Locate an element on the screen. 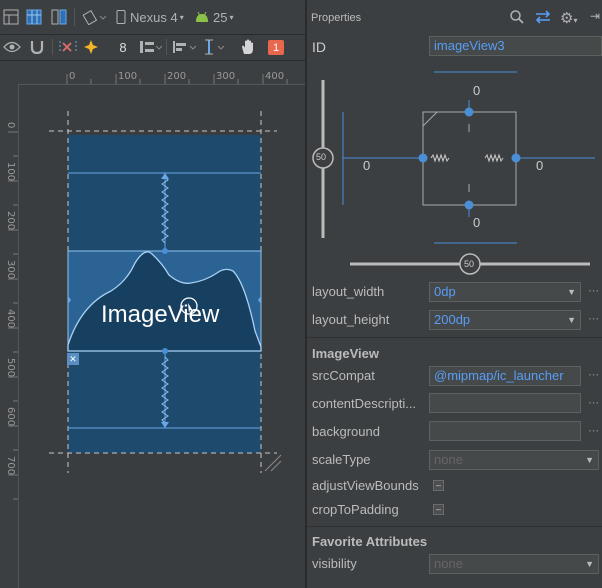  baseline-handle-icon is located at coordinates (189, 306).